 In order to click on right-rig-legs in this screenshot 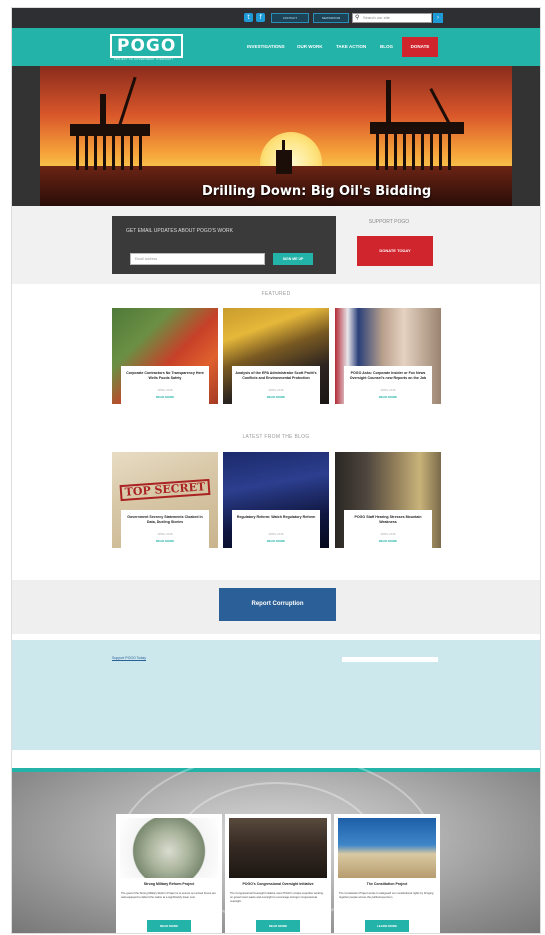, I will do `click(416, 152)`.